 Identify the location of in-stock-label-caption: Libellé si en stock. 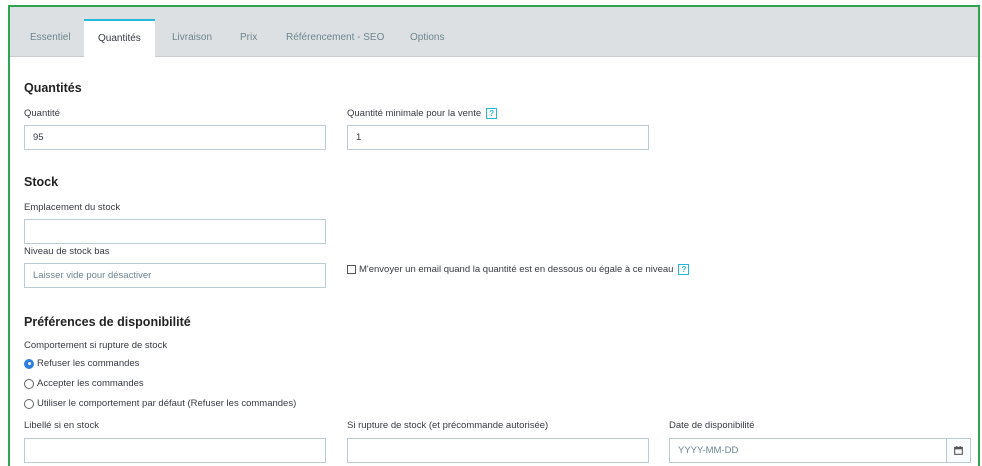
(61, 425).